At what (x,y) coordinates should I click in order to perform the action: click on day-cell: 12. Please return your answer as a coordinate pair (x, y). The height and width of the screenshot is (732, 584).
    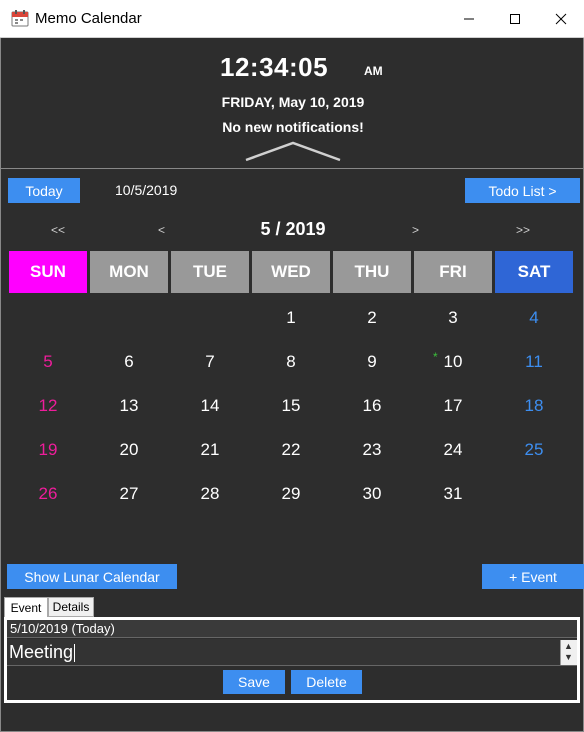
    Looking at the image, I should click on (48, 406).